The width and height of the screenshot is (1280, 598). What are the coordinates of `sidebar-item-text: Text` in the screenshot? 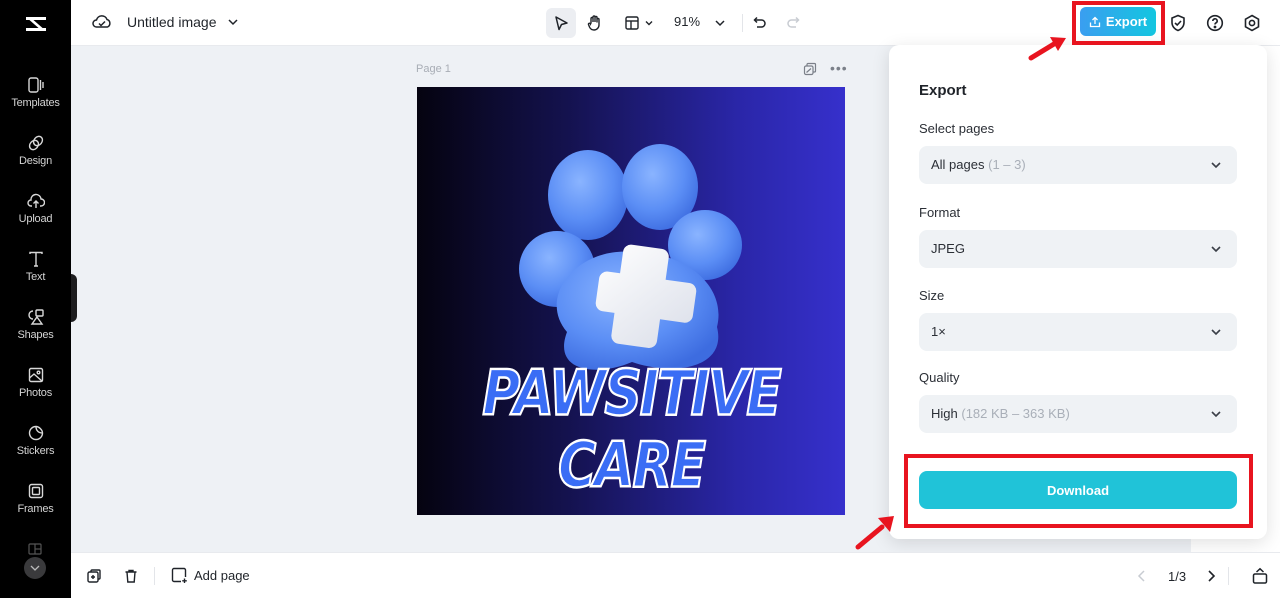 It's located at (35, 274).